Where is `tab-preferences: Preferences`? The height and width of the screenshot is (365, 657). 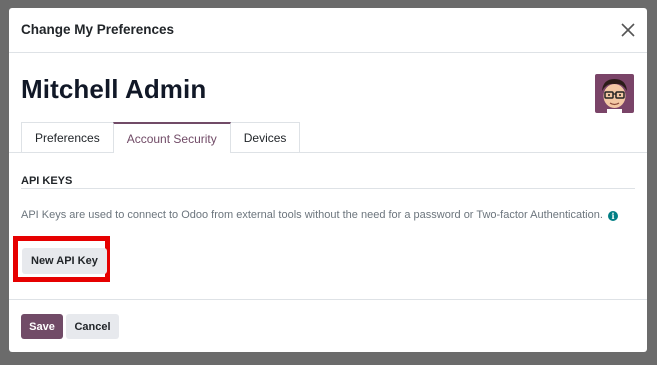 tab-preferences: Preferences is located at coordinates (67, 137).